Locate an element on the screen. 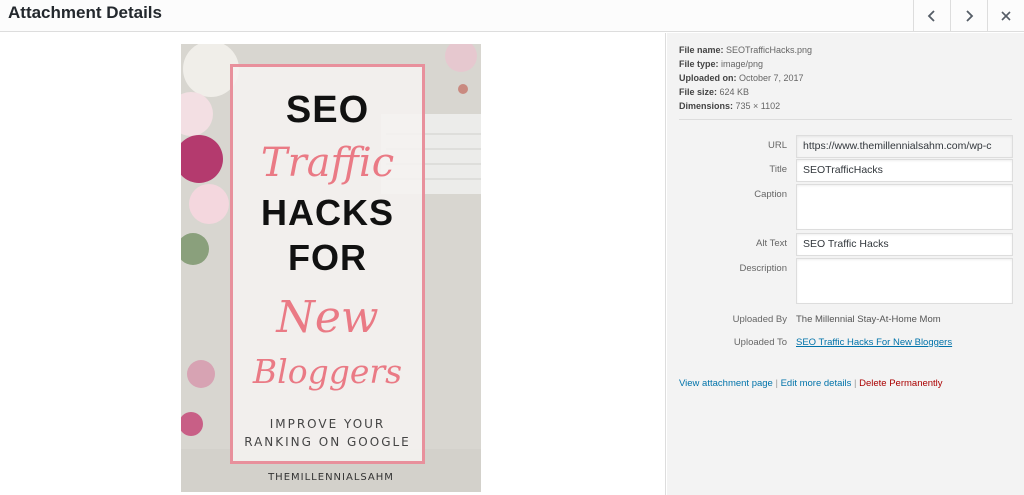 The width and height of the screenshot is (1024, 495). uploaded-by-value: The Millennial Stay-At-Home Mom is located at coordinates (868, 319).